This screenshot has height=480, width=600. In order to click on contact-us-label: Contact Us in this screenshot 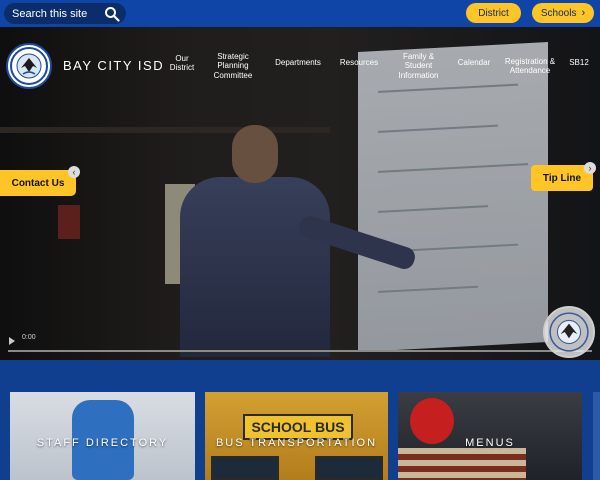, I will do `click(38, 183)`.